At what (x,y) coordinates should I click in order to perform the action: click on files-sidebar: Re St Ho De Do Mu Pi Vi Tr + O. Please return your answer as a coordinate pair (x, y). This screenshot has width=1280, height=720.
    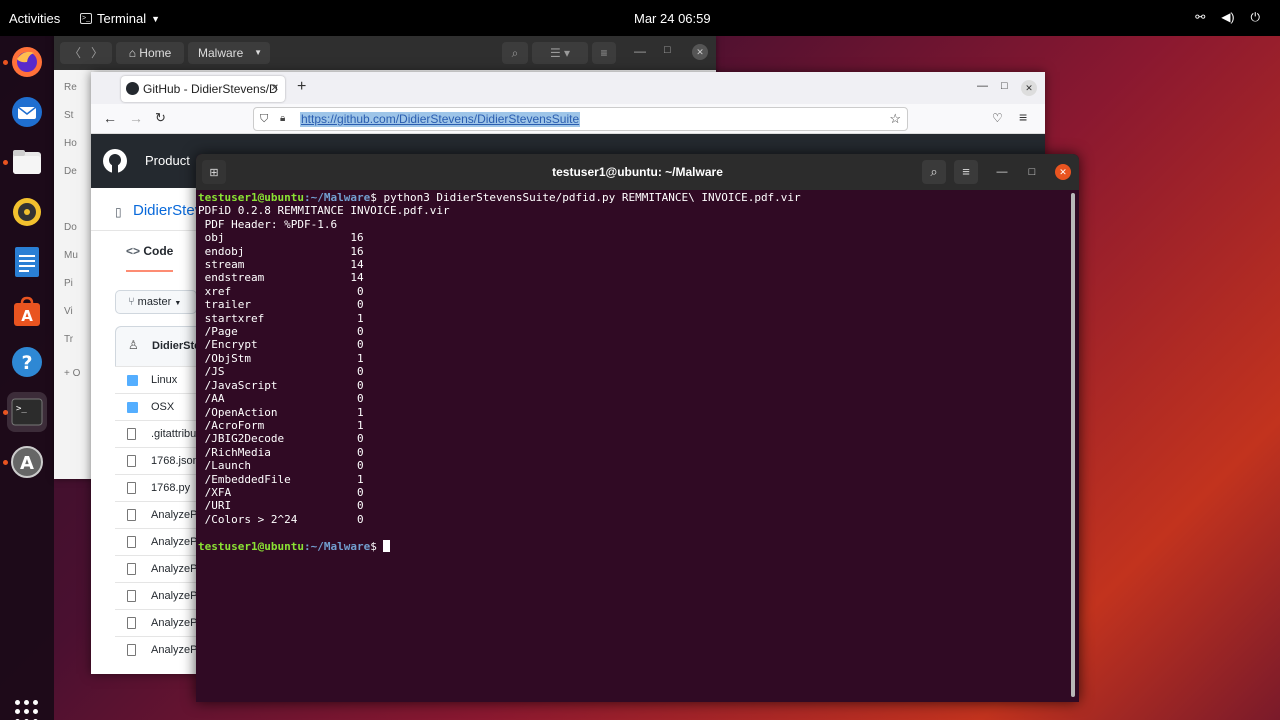
    Looking at the image, I should click on (73, 274).